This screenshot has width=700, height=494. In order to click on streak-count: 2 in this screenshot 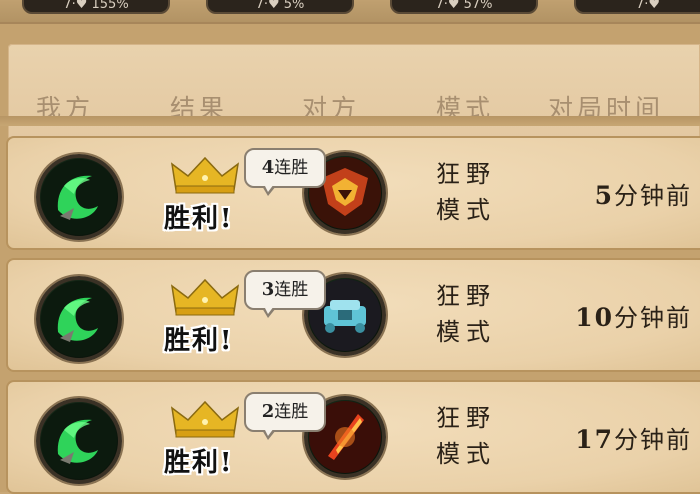, I will do `click(268, 411)`.